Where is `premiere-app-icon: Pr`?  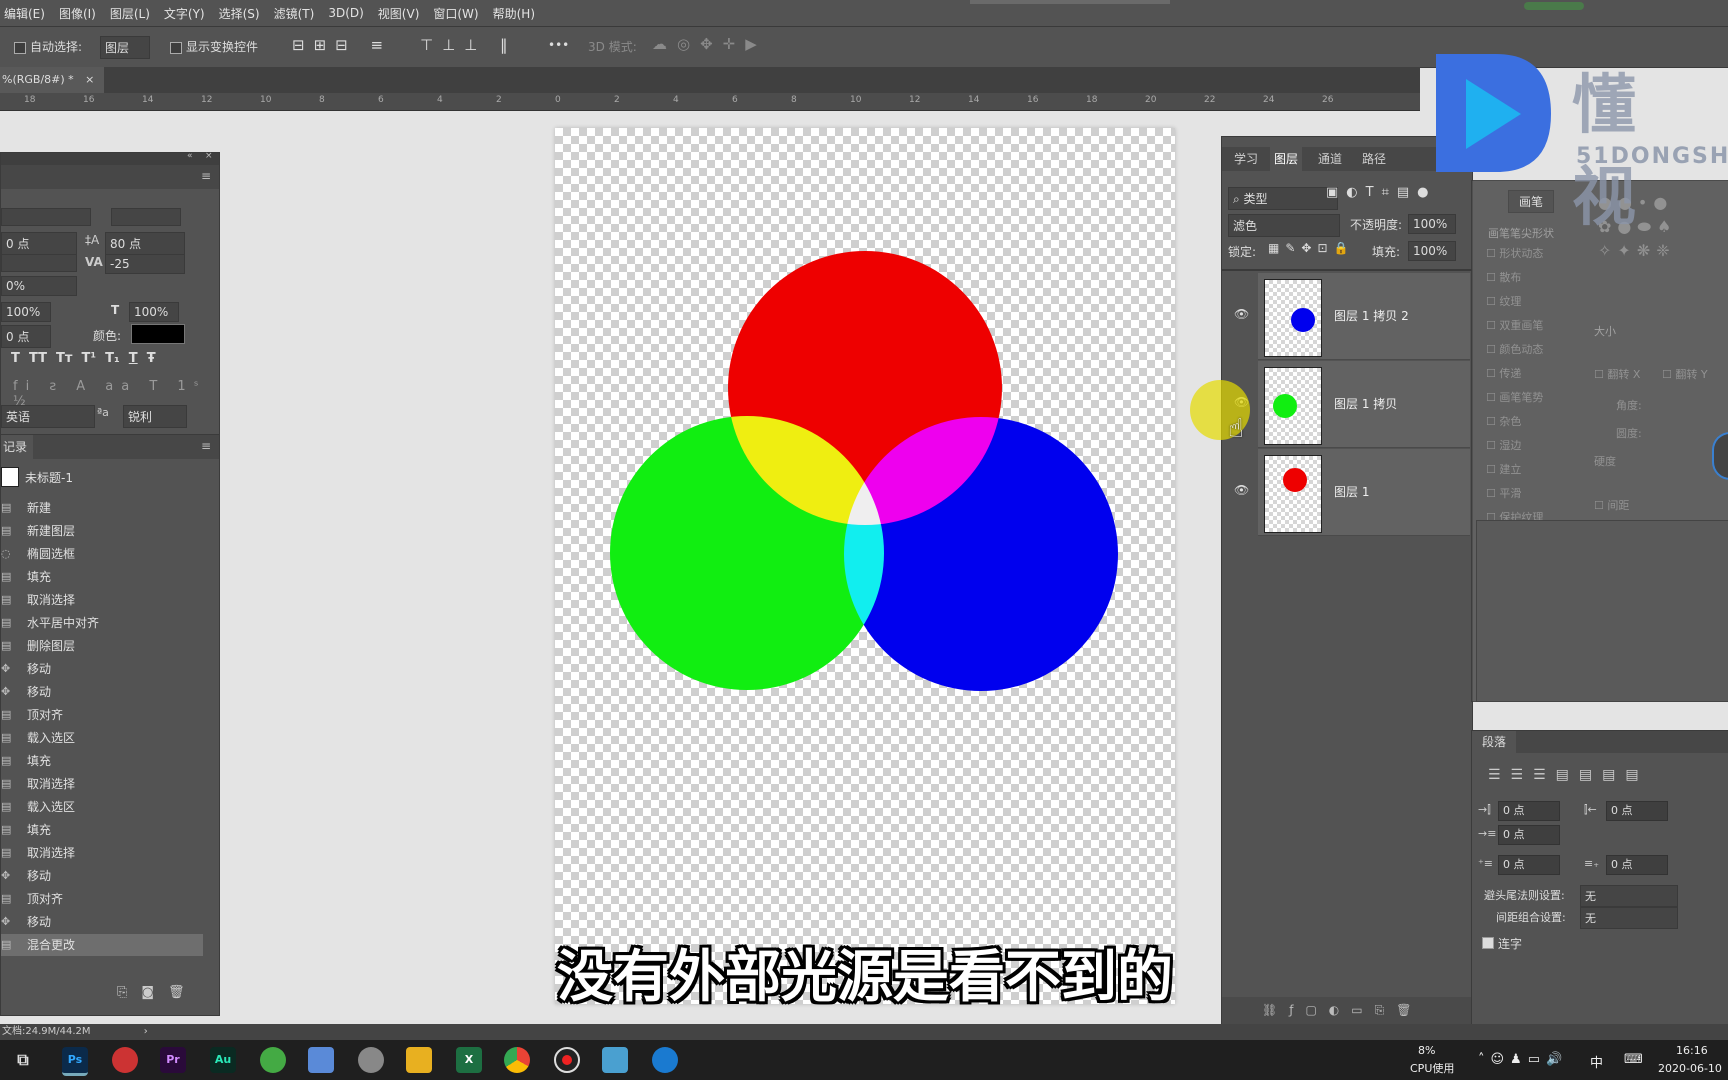
premiere-app-icon: Pr is located at coordinates (173, 1060).